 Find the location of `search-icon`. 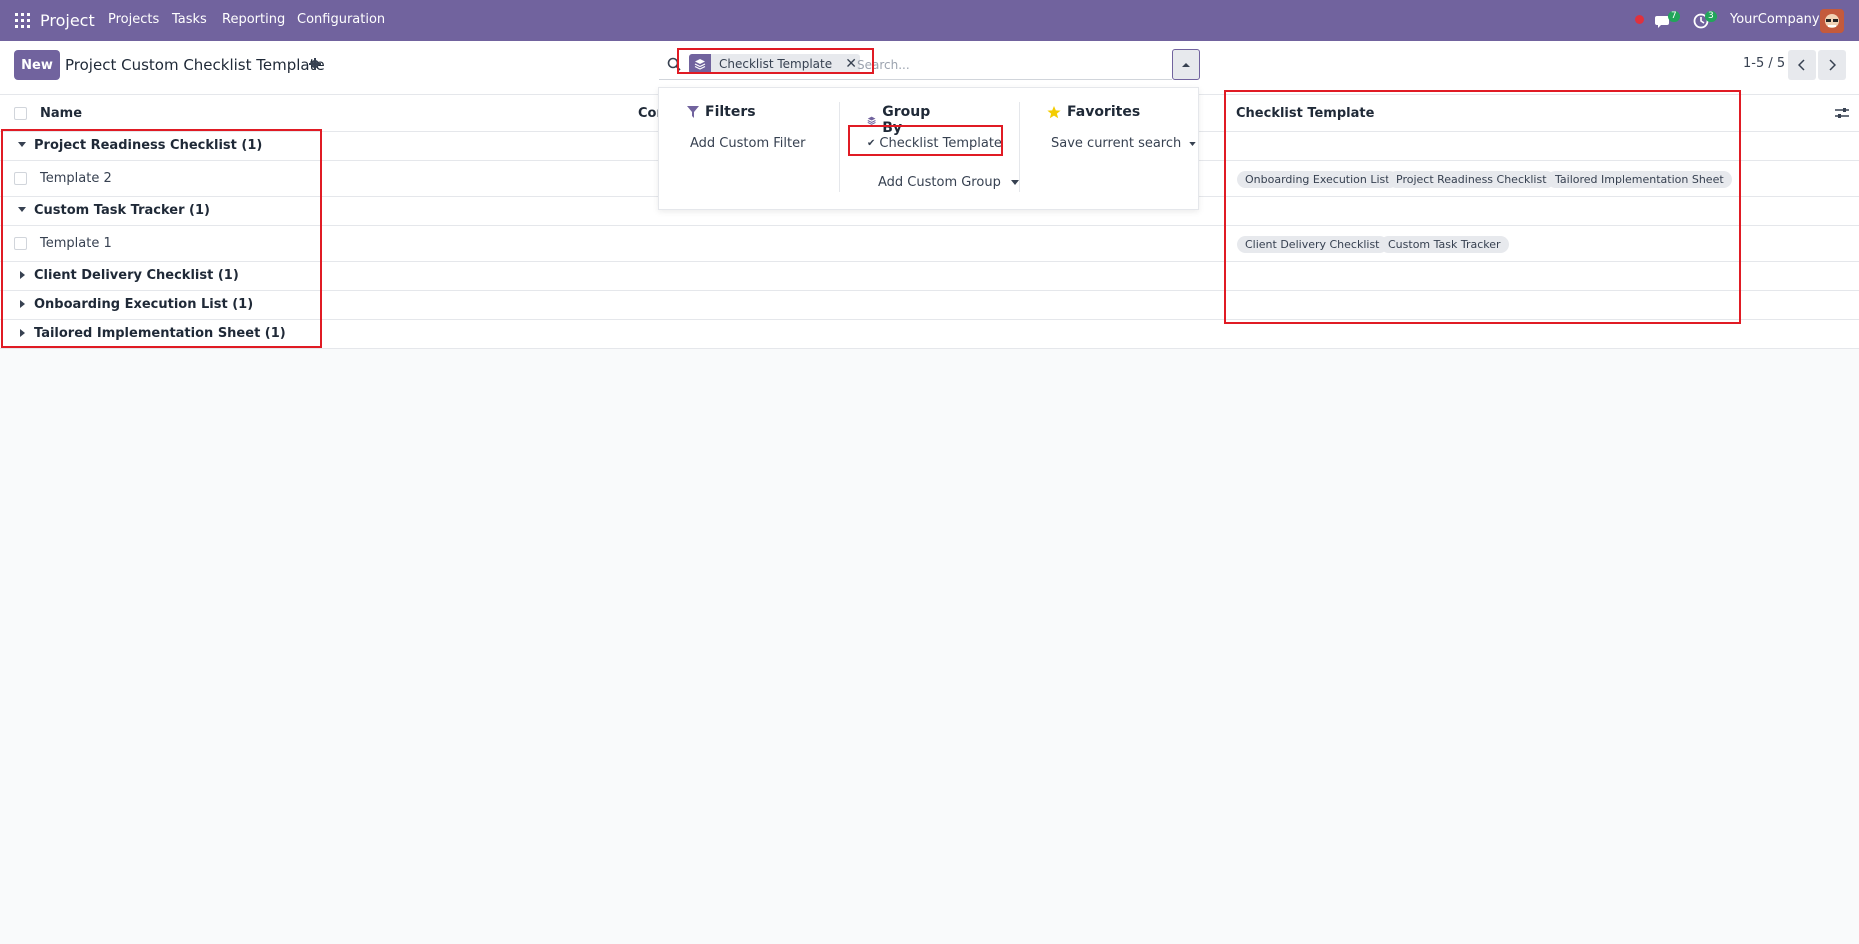

search-icon is located at coordinates (674, 64).